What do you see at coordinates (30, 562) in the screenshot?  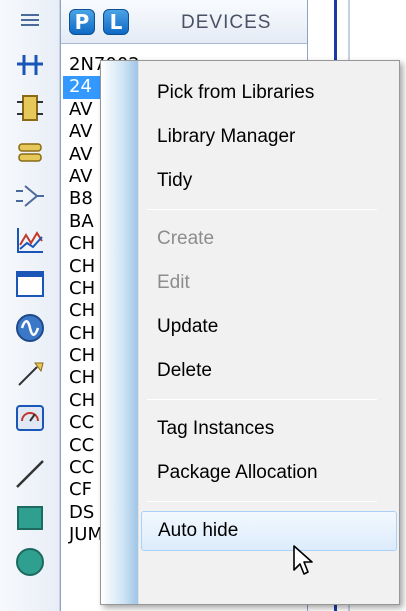 I see `circle-icon` at bounding box center [30, 562].